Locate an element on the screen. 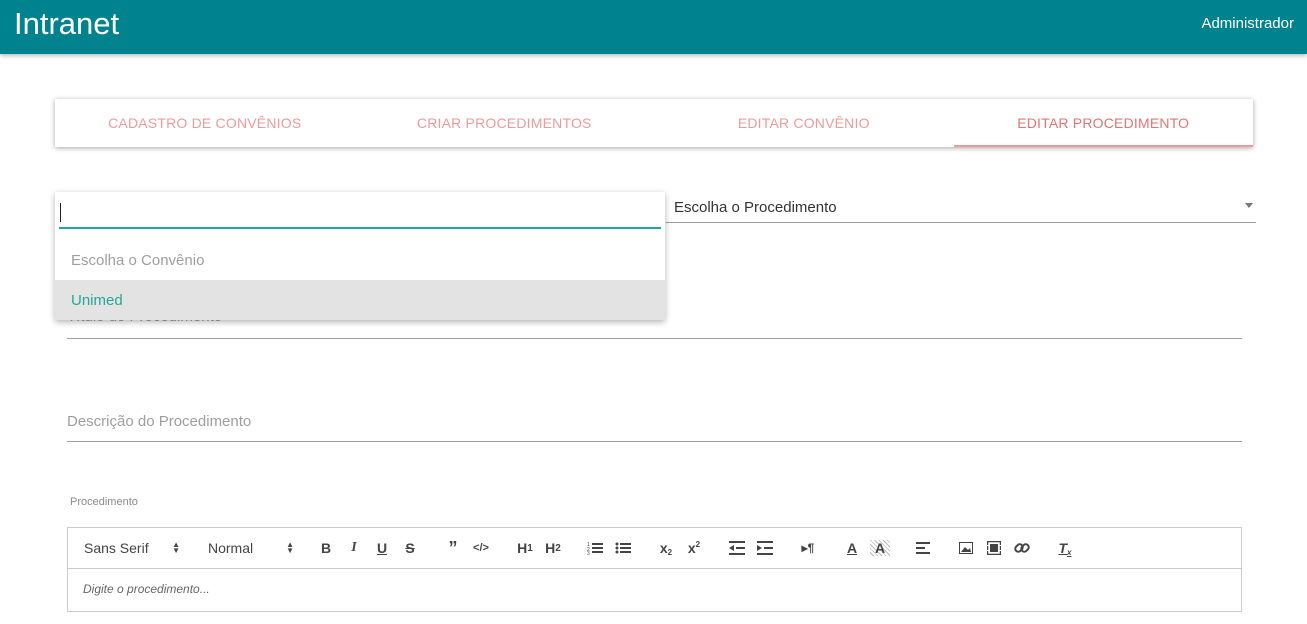  code-block-icon: </> is located at coordinates (481, 548).